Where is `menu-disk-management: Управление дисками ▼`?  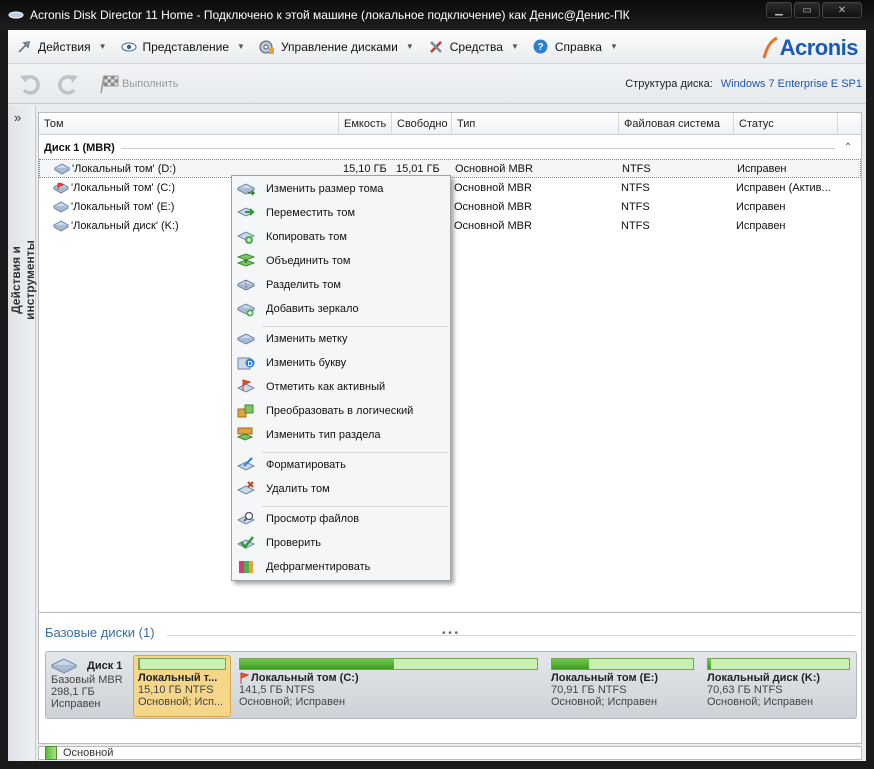 menu-disk-management: Управление дисками ▼ is located at coordinates (336, 47).